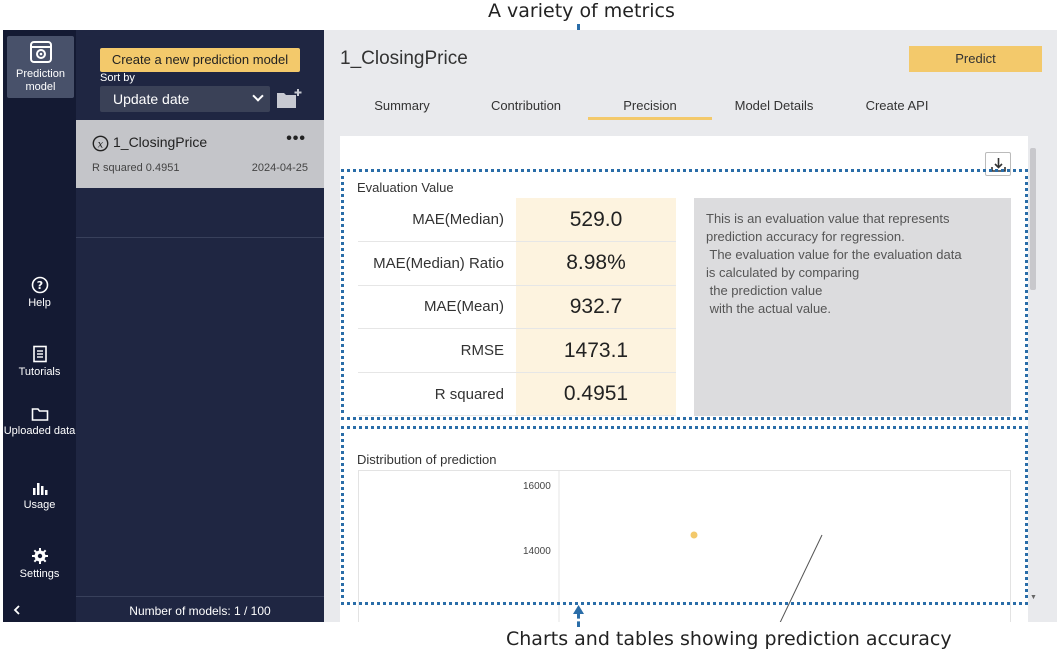  What do you see at coordinates (39, 354) in the screenshot?
I see `document-icon` at bounding box center [39, 354].